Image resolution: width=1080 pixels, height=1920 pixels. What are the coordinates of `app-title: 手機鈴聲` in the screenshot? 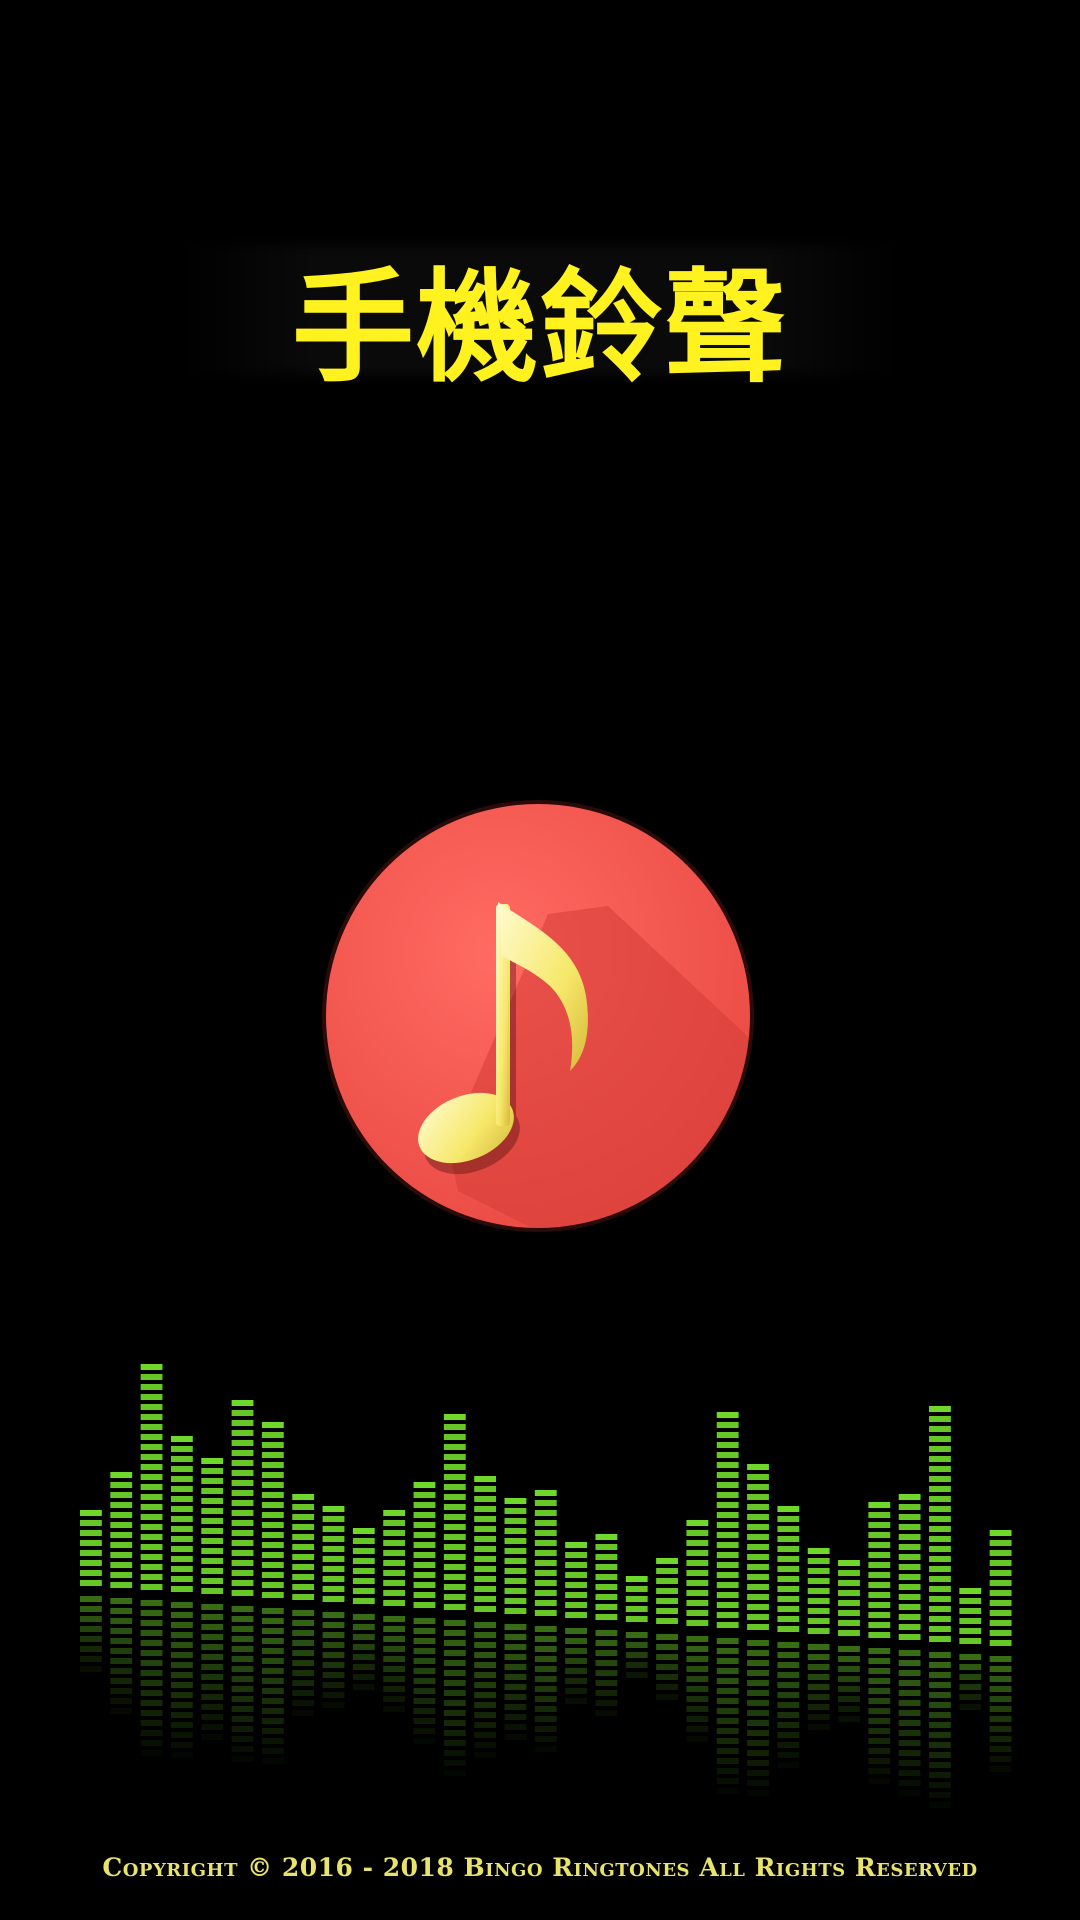 It's located at (540, 328).